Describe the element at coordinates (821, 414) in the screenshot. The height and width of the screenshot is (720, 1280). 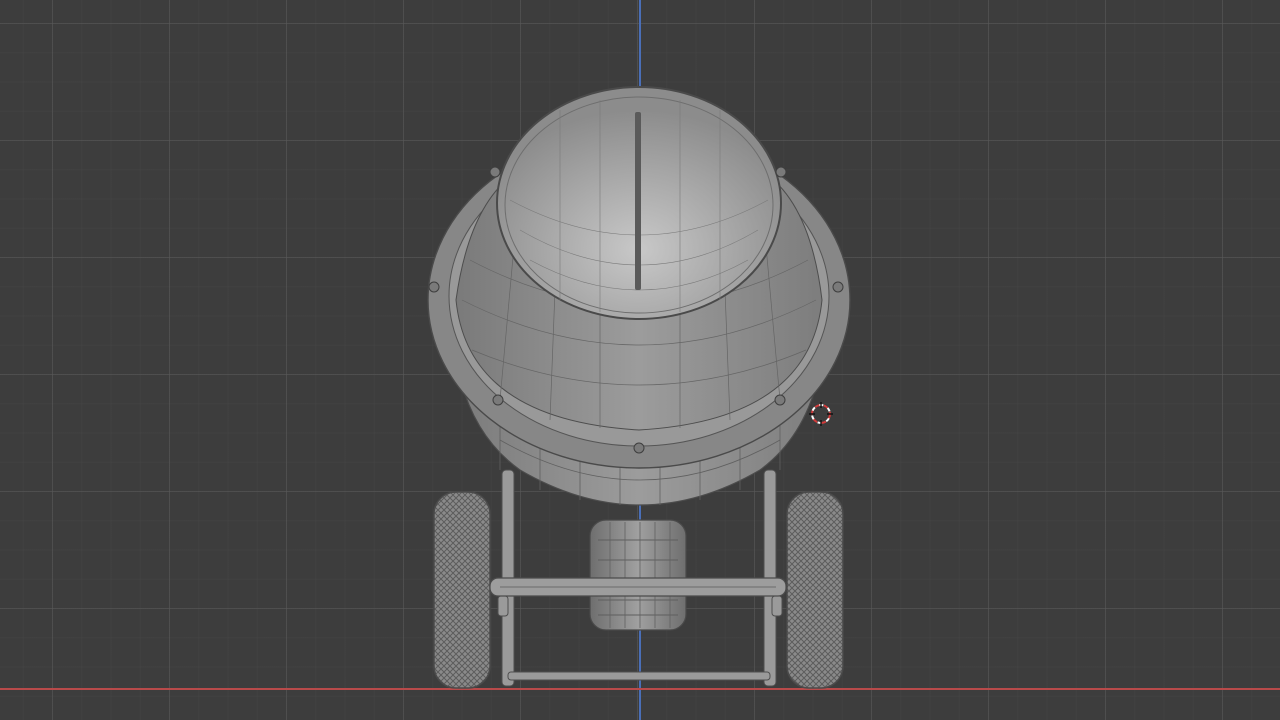
I see `3d-cursor-icon` at that location.